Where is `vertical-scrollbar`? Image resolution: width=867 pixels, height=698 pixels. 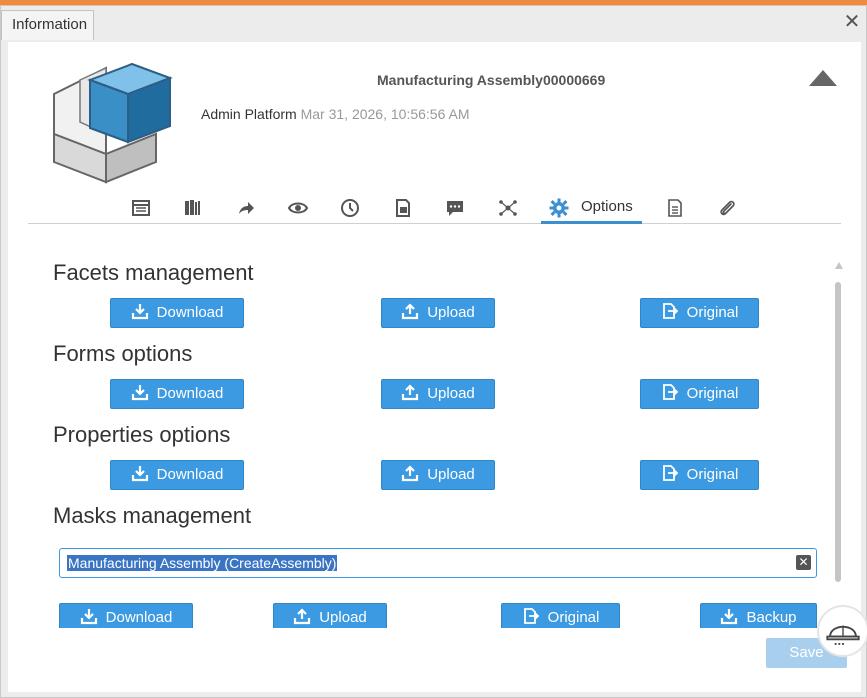 vertical-scrollbar is located at coordinates (838, 427).